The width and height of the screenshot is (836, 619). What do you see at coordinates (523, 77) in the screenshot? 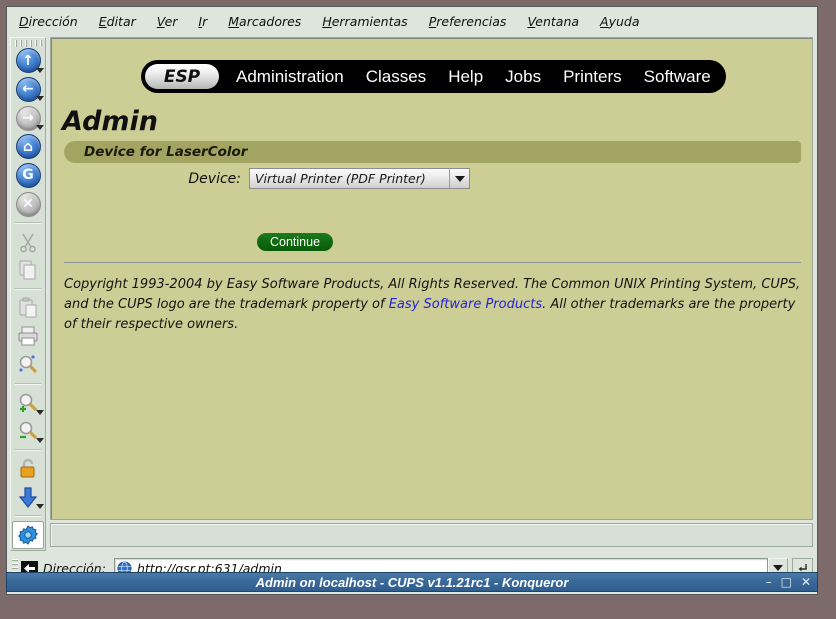
I see `tab-jobs: Jobs` at bounding box center [523, 77].